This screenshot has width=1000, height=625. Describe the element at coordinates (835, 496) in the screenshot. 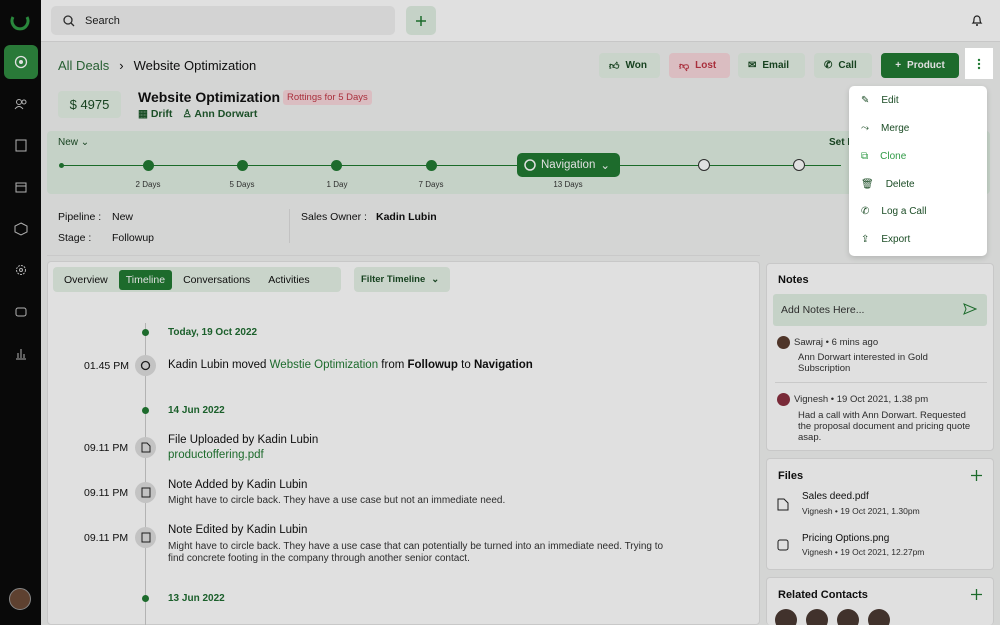

I see `file-name: Sales deed.pdf` at that location.